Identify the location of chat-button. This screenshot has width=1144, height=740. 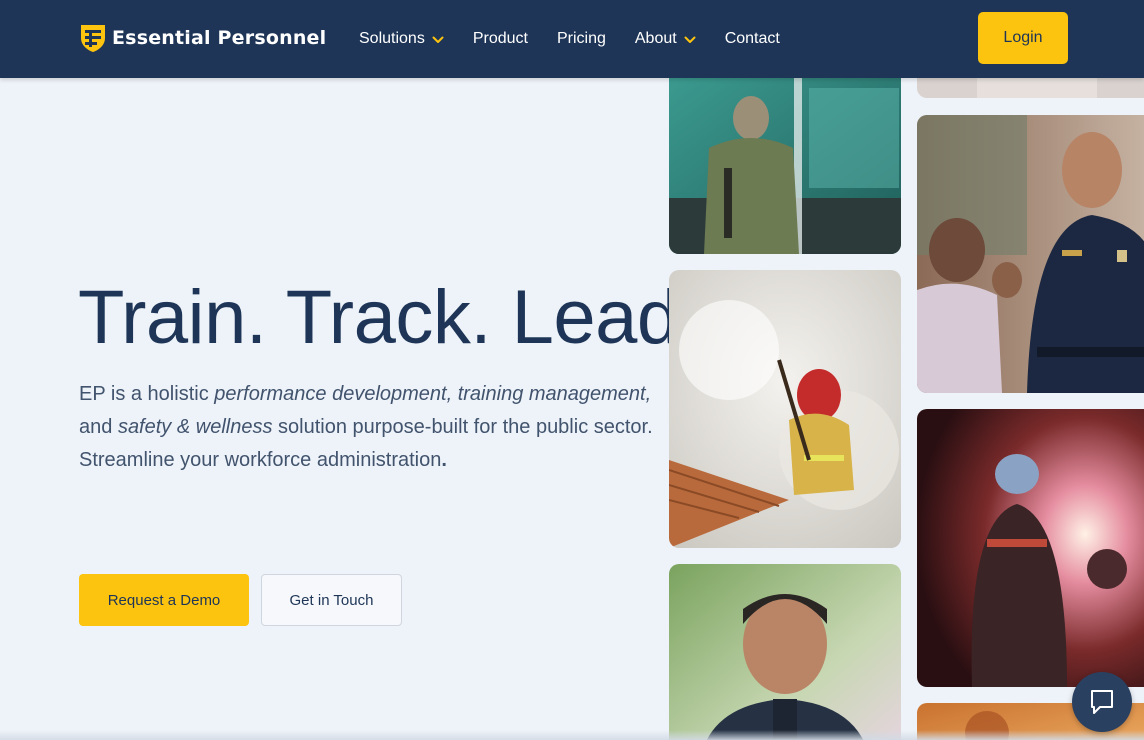
(1102, 702).